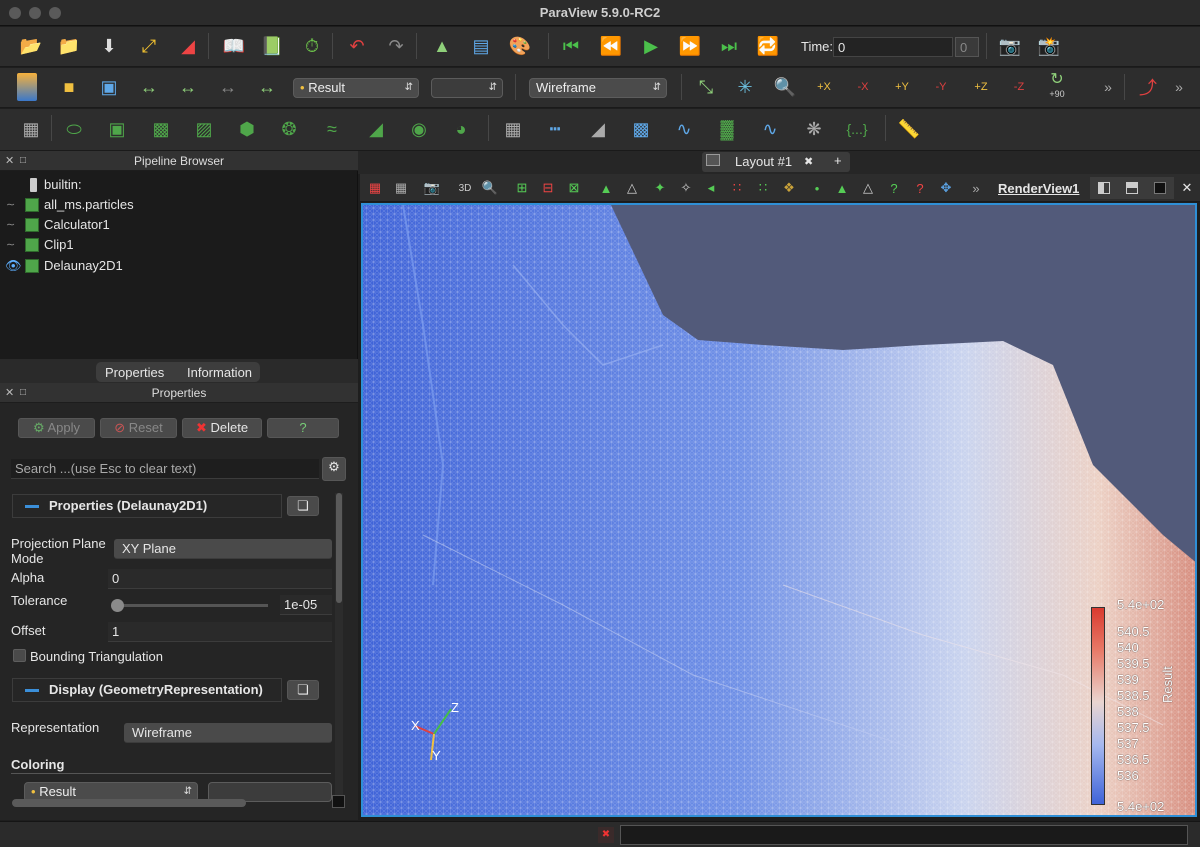 The height and width of the screenshot is (847, 1200). I want to click on shrink-selection-icon: •, so click(817, 188).